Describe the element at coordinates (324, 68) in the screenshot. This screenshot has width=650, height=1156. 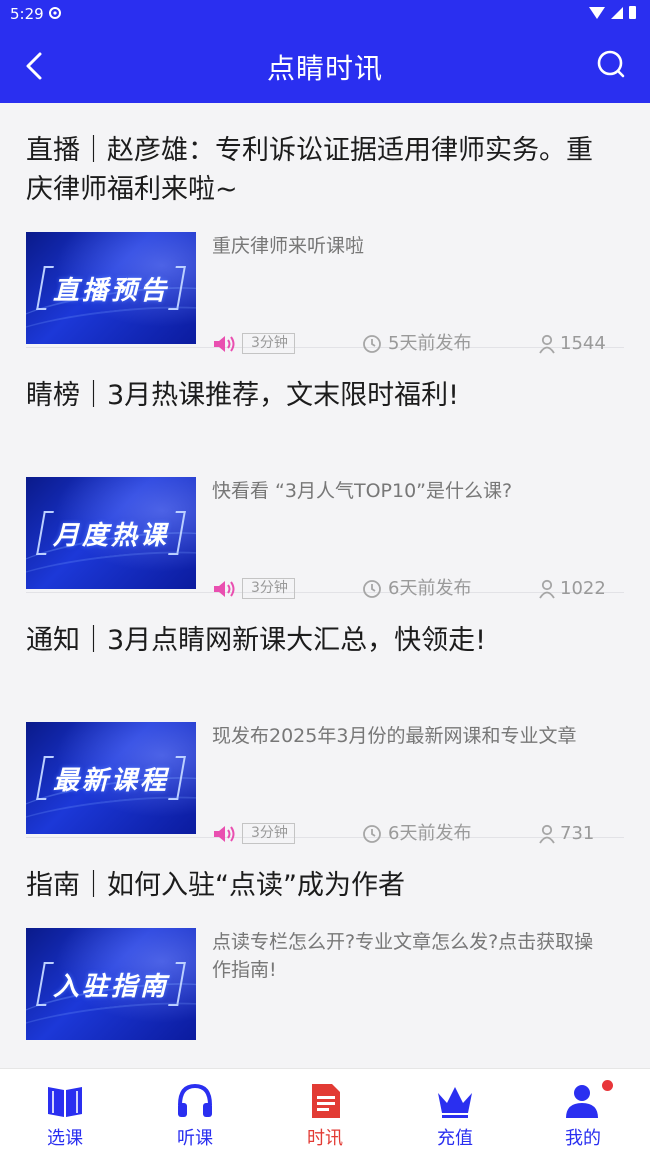
I see `page-title: 点睛时讯` at that location.